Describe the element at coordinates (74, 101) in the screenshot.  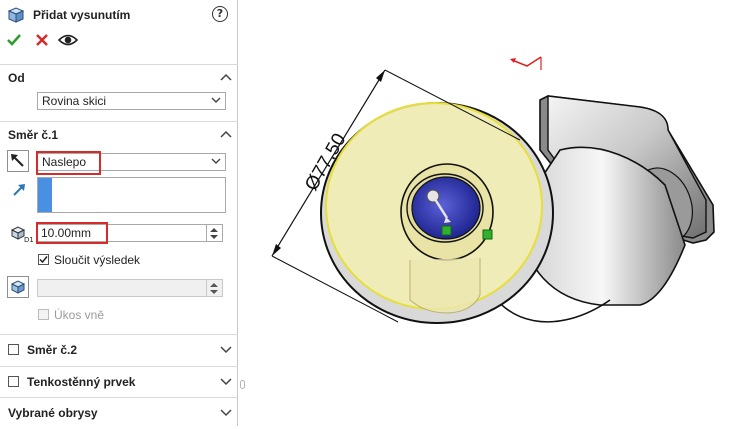
I see `from-select-value: Rovina skici` at that location.